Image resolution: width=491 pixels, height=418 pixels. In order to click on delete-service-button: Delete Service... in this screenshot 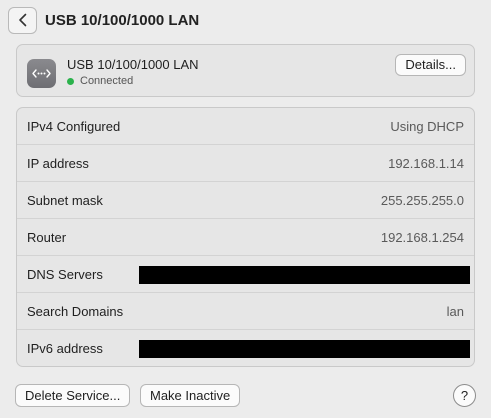, I will do `click(73, 395)`.